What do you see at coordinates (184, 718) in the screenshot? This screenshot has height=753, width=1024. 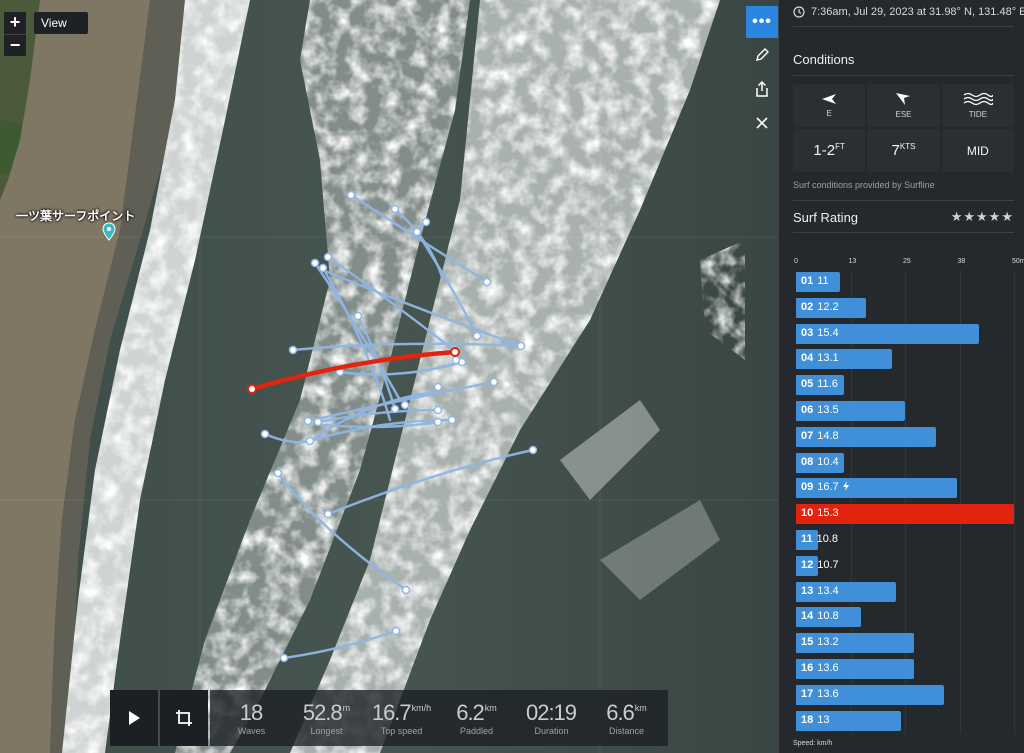 I see `crop-button` at bounding box center [184, 718].